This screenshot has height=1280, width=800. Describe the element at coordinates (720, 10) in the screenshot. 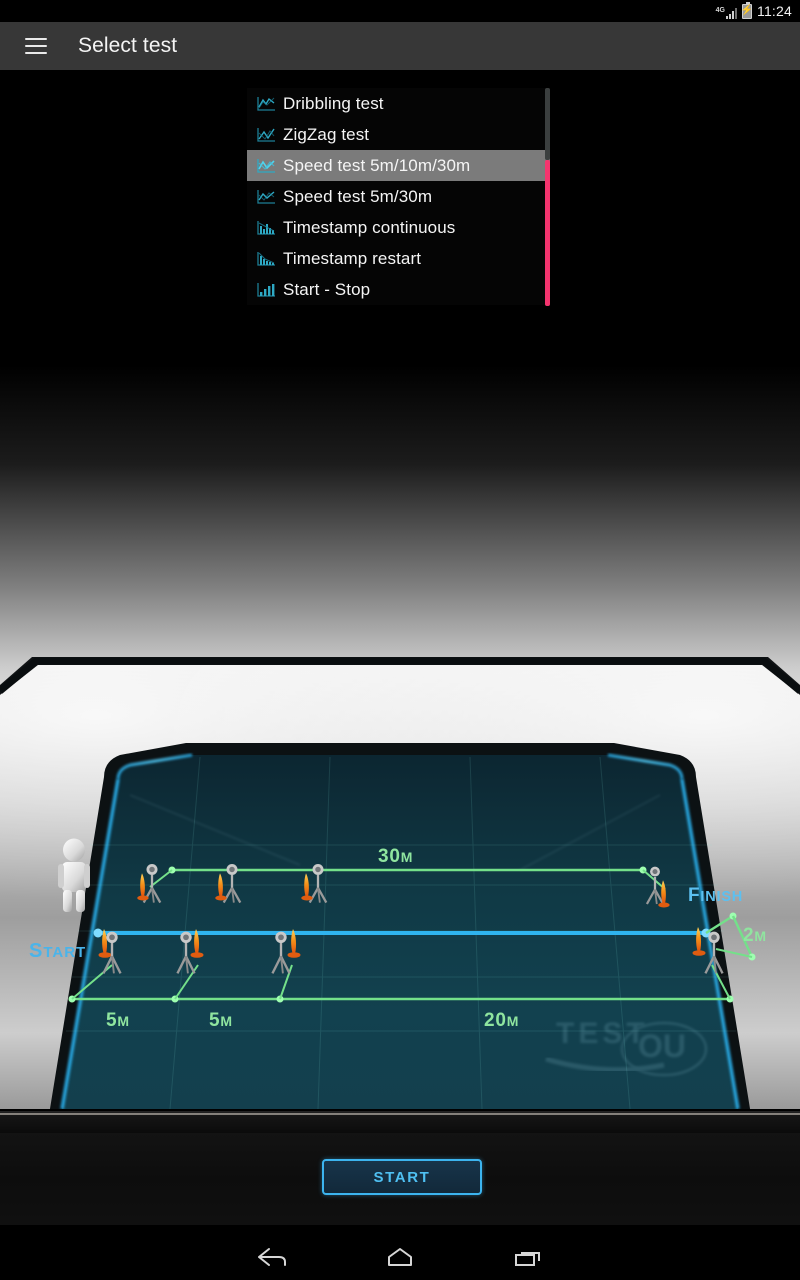

I see `network-type-label: 4G` at that location.